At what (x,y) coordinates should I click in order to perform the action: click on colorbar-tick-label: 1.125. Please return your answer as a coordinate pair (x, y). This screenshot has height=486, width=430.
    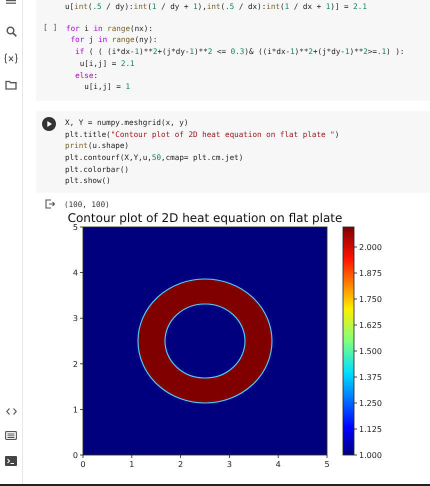
    Looking at the image, I should click on (370, 429).